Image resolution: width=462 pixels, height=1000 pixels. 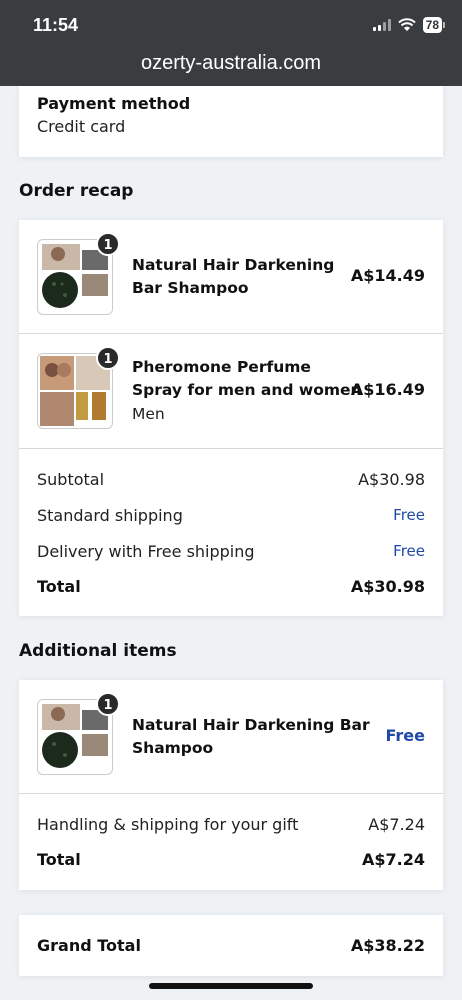 I want to click on item-price-free: Free, so click(x=405, y=735).